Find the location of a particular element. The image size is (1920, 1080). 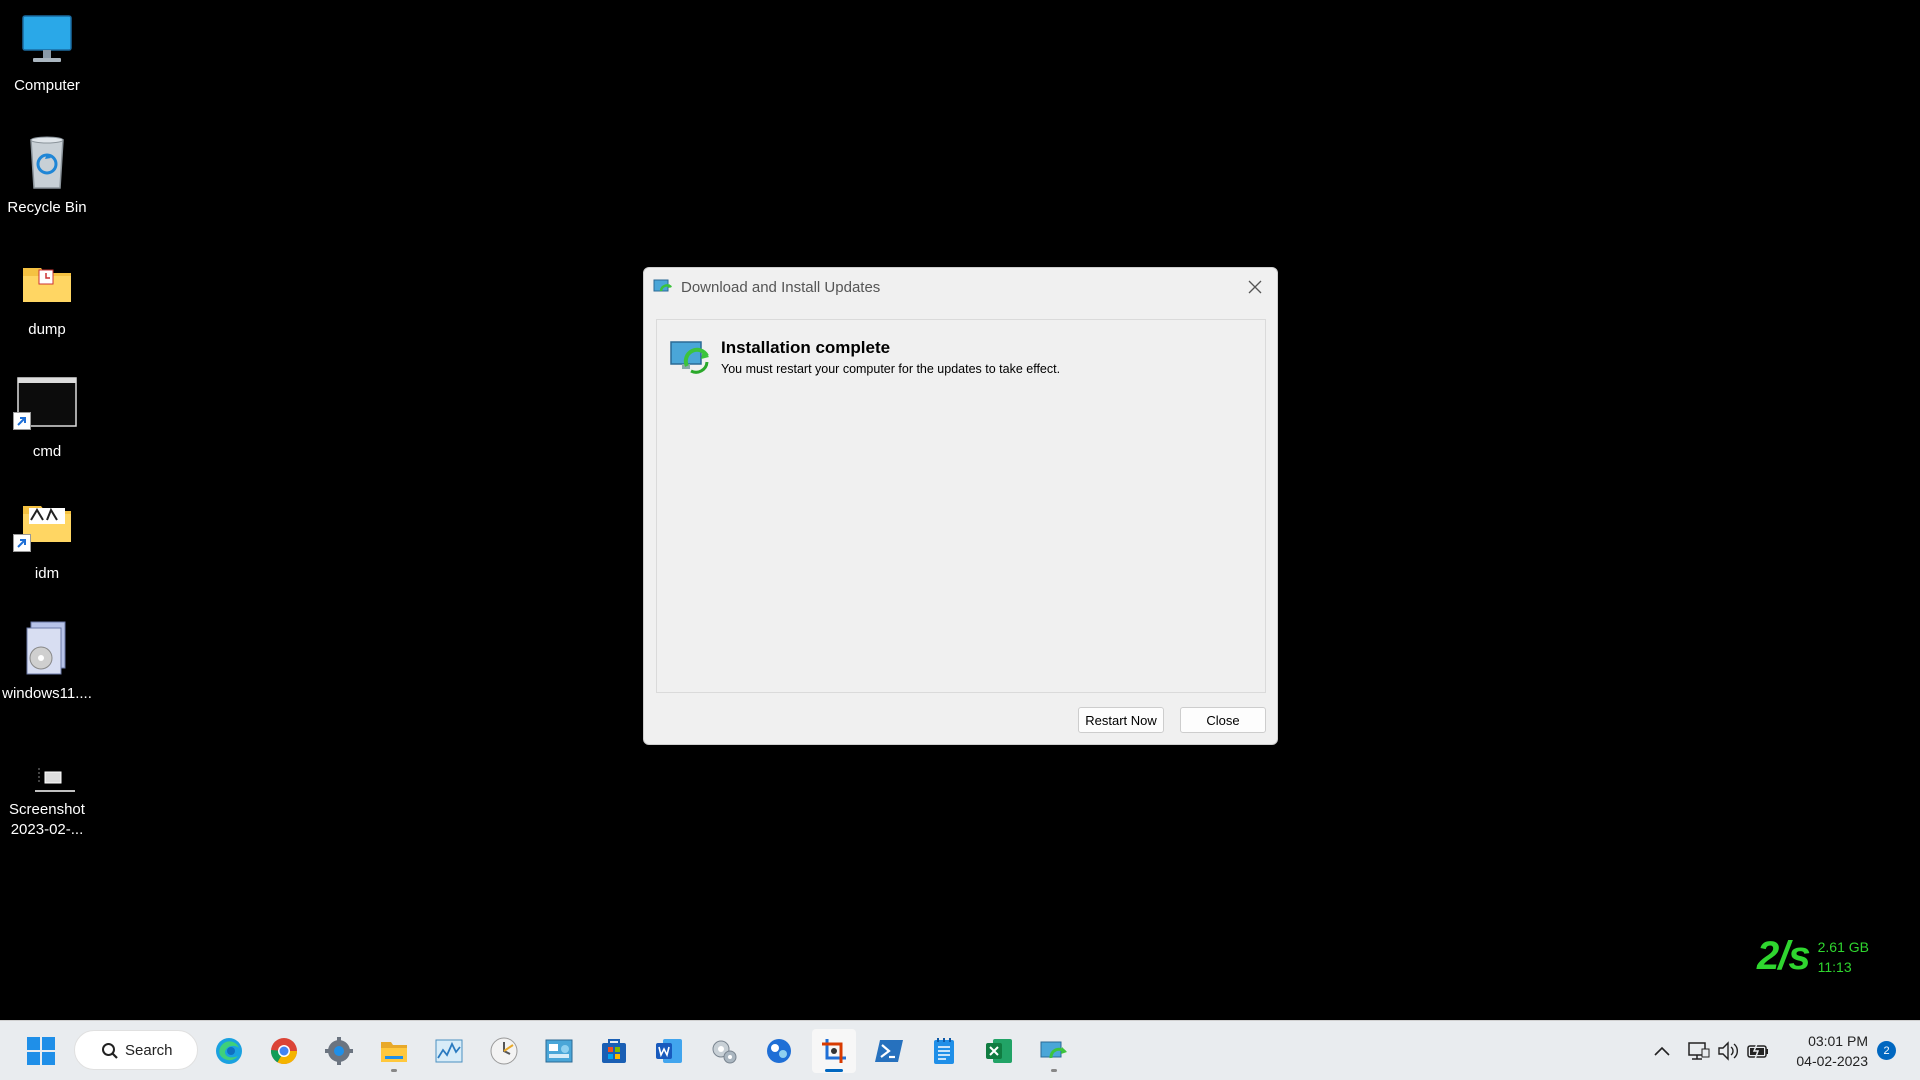

desktop-icon-recycle-bin: Recycle Bin is located at coordinates (47, 175).